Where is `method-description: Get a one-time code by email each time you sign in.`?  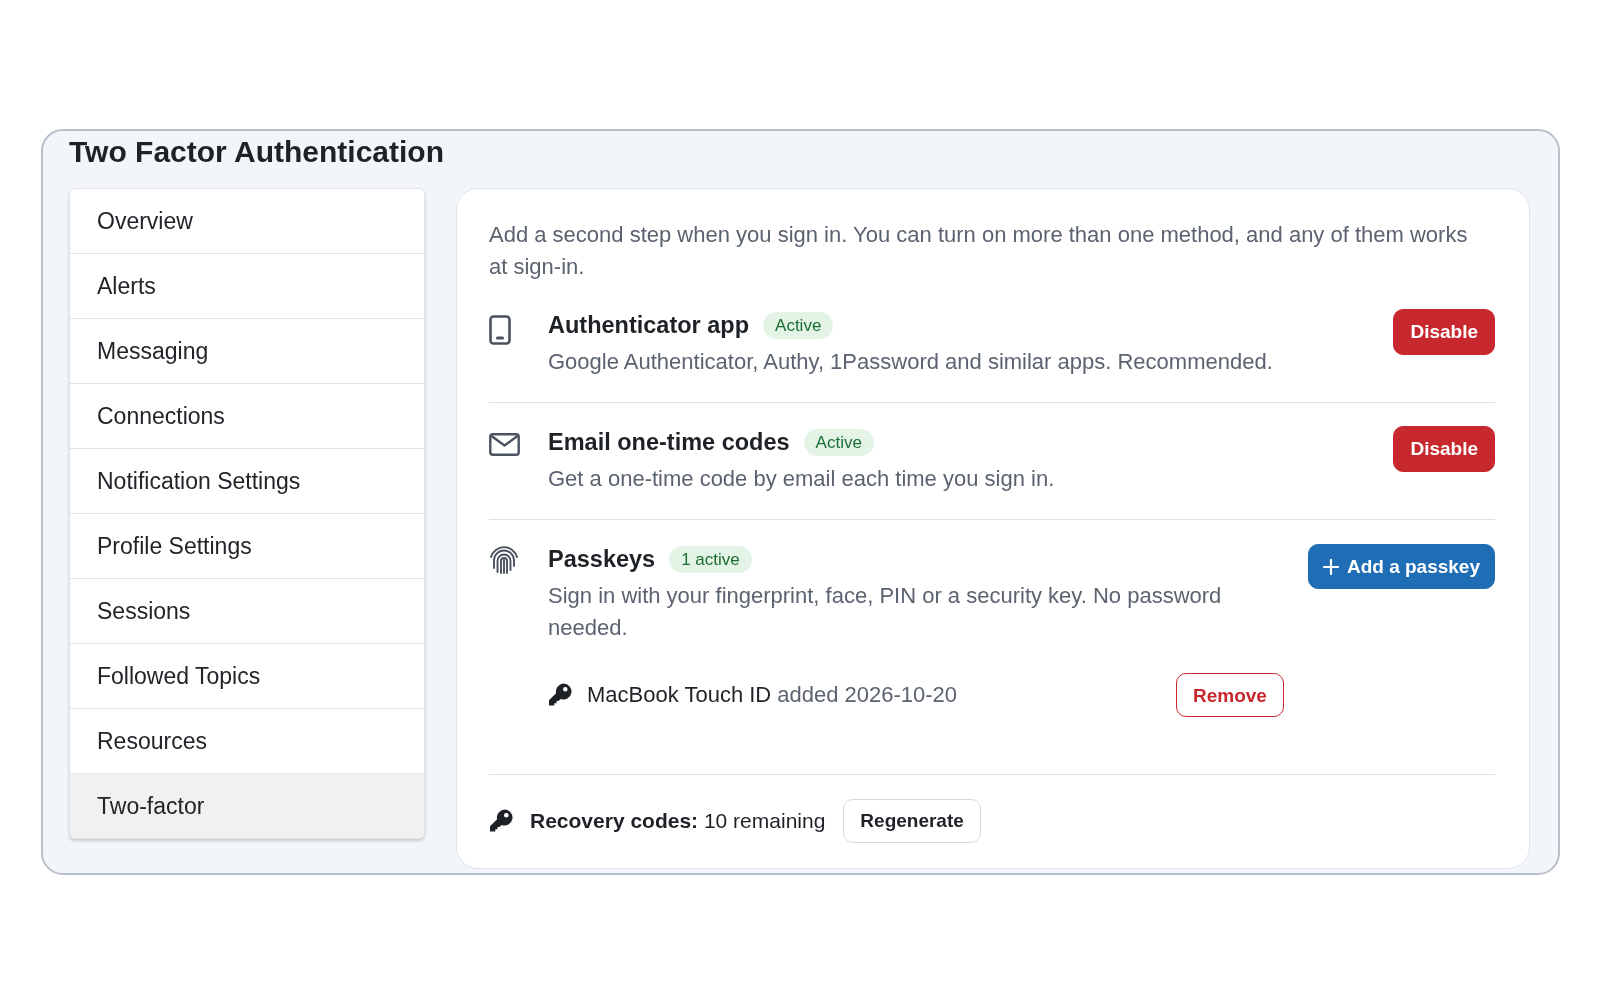 method-description: Get a one-time code by email each time you sign in. is located at coordinates (802, 479).